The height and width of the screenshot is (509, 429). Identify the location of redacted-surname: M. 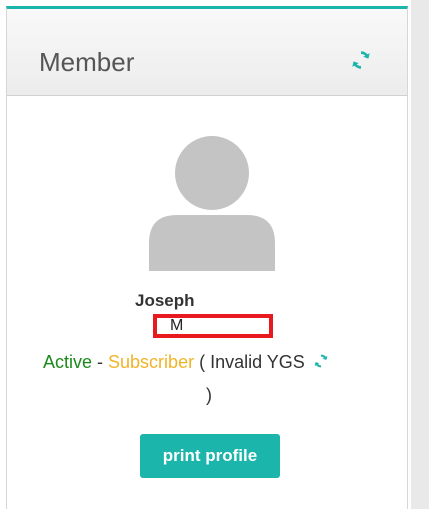
(213, 326).